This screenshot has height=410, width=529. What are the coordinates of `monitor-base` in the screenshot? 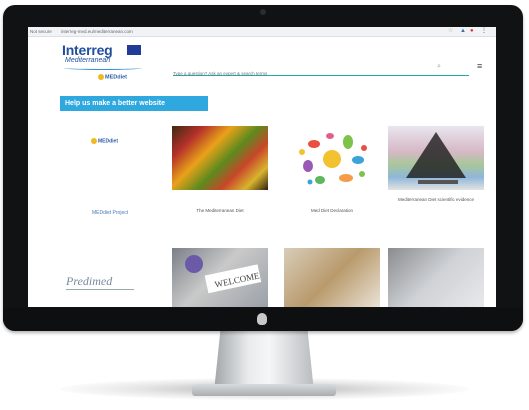 It's located at (264, 390).